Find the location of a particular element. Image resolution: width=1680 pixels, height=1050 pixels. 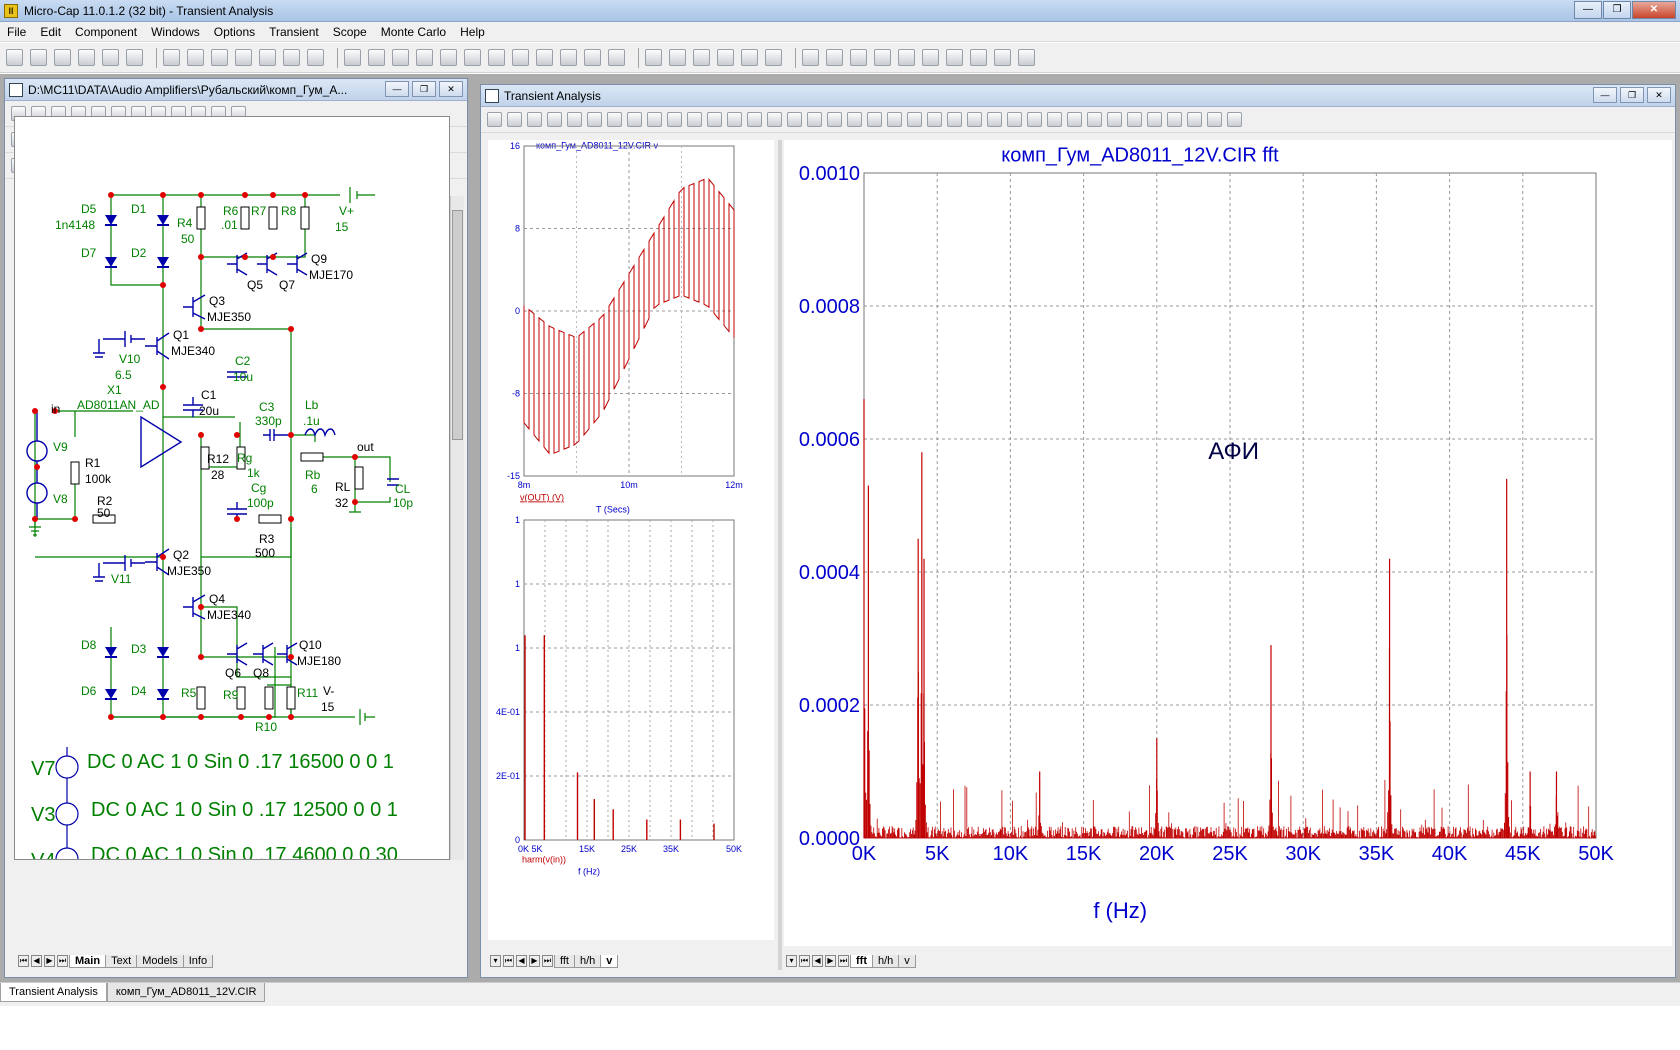

zoom-auto-icon is located at coordinates (894, 119).